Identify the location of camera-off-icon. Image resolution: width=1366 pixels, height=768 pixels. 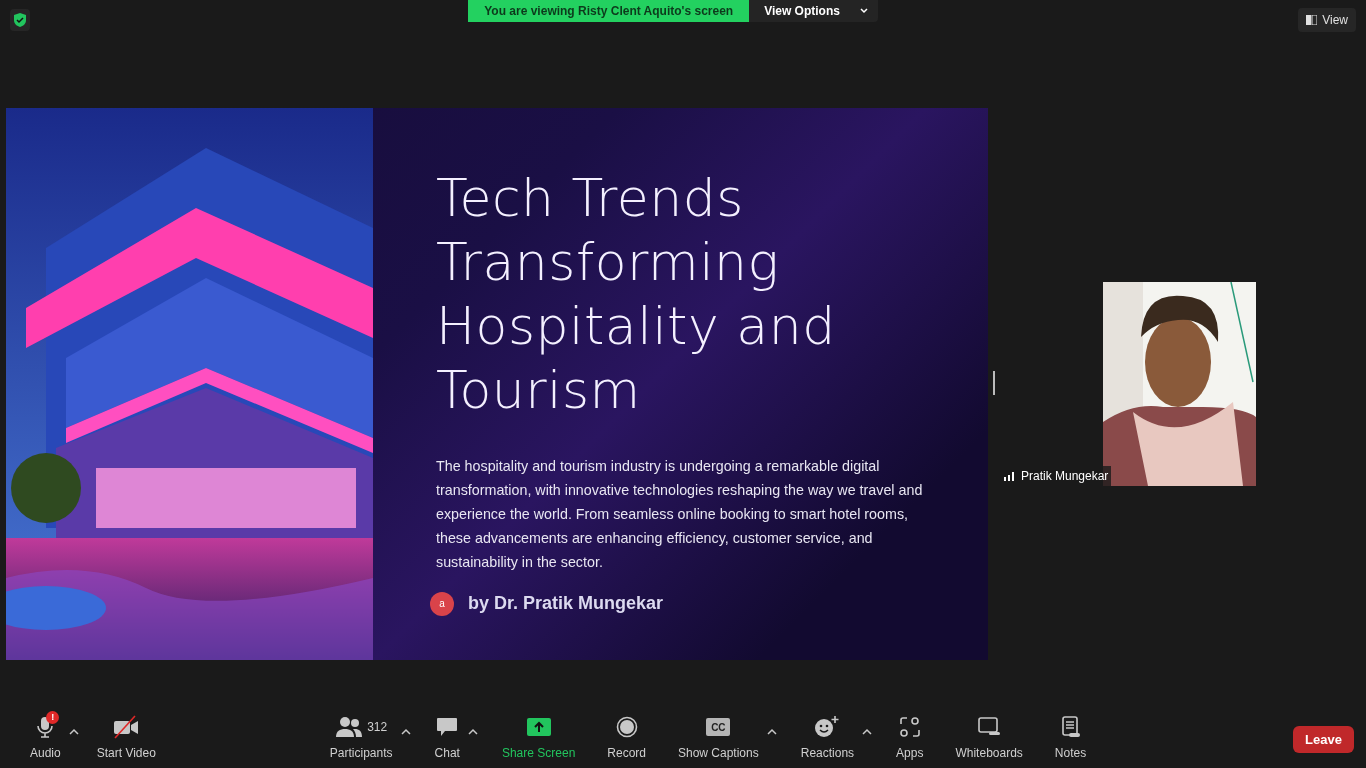
(126, 727).